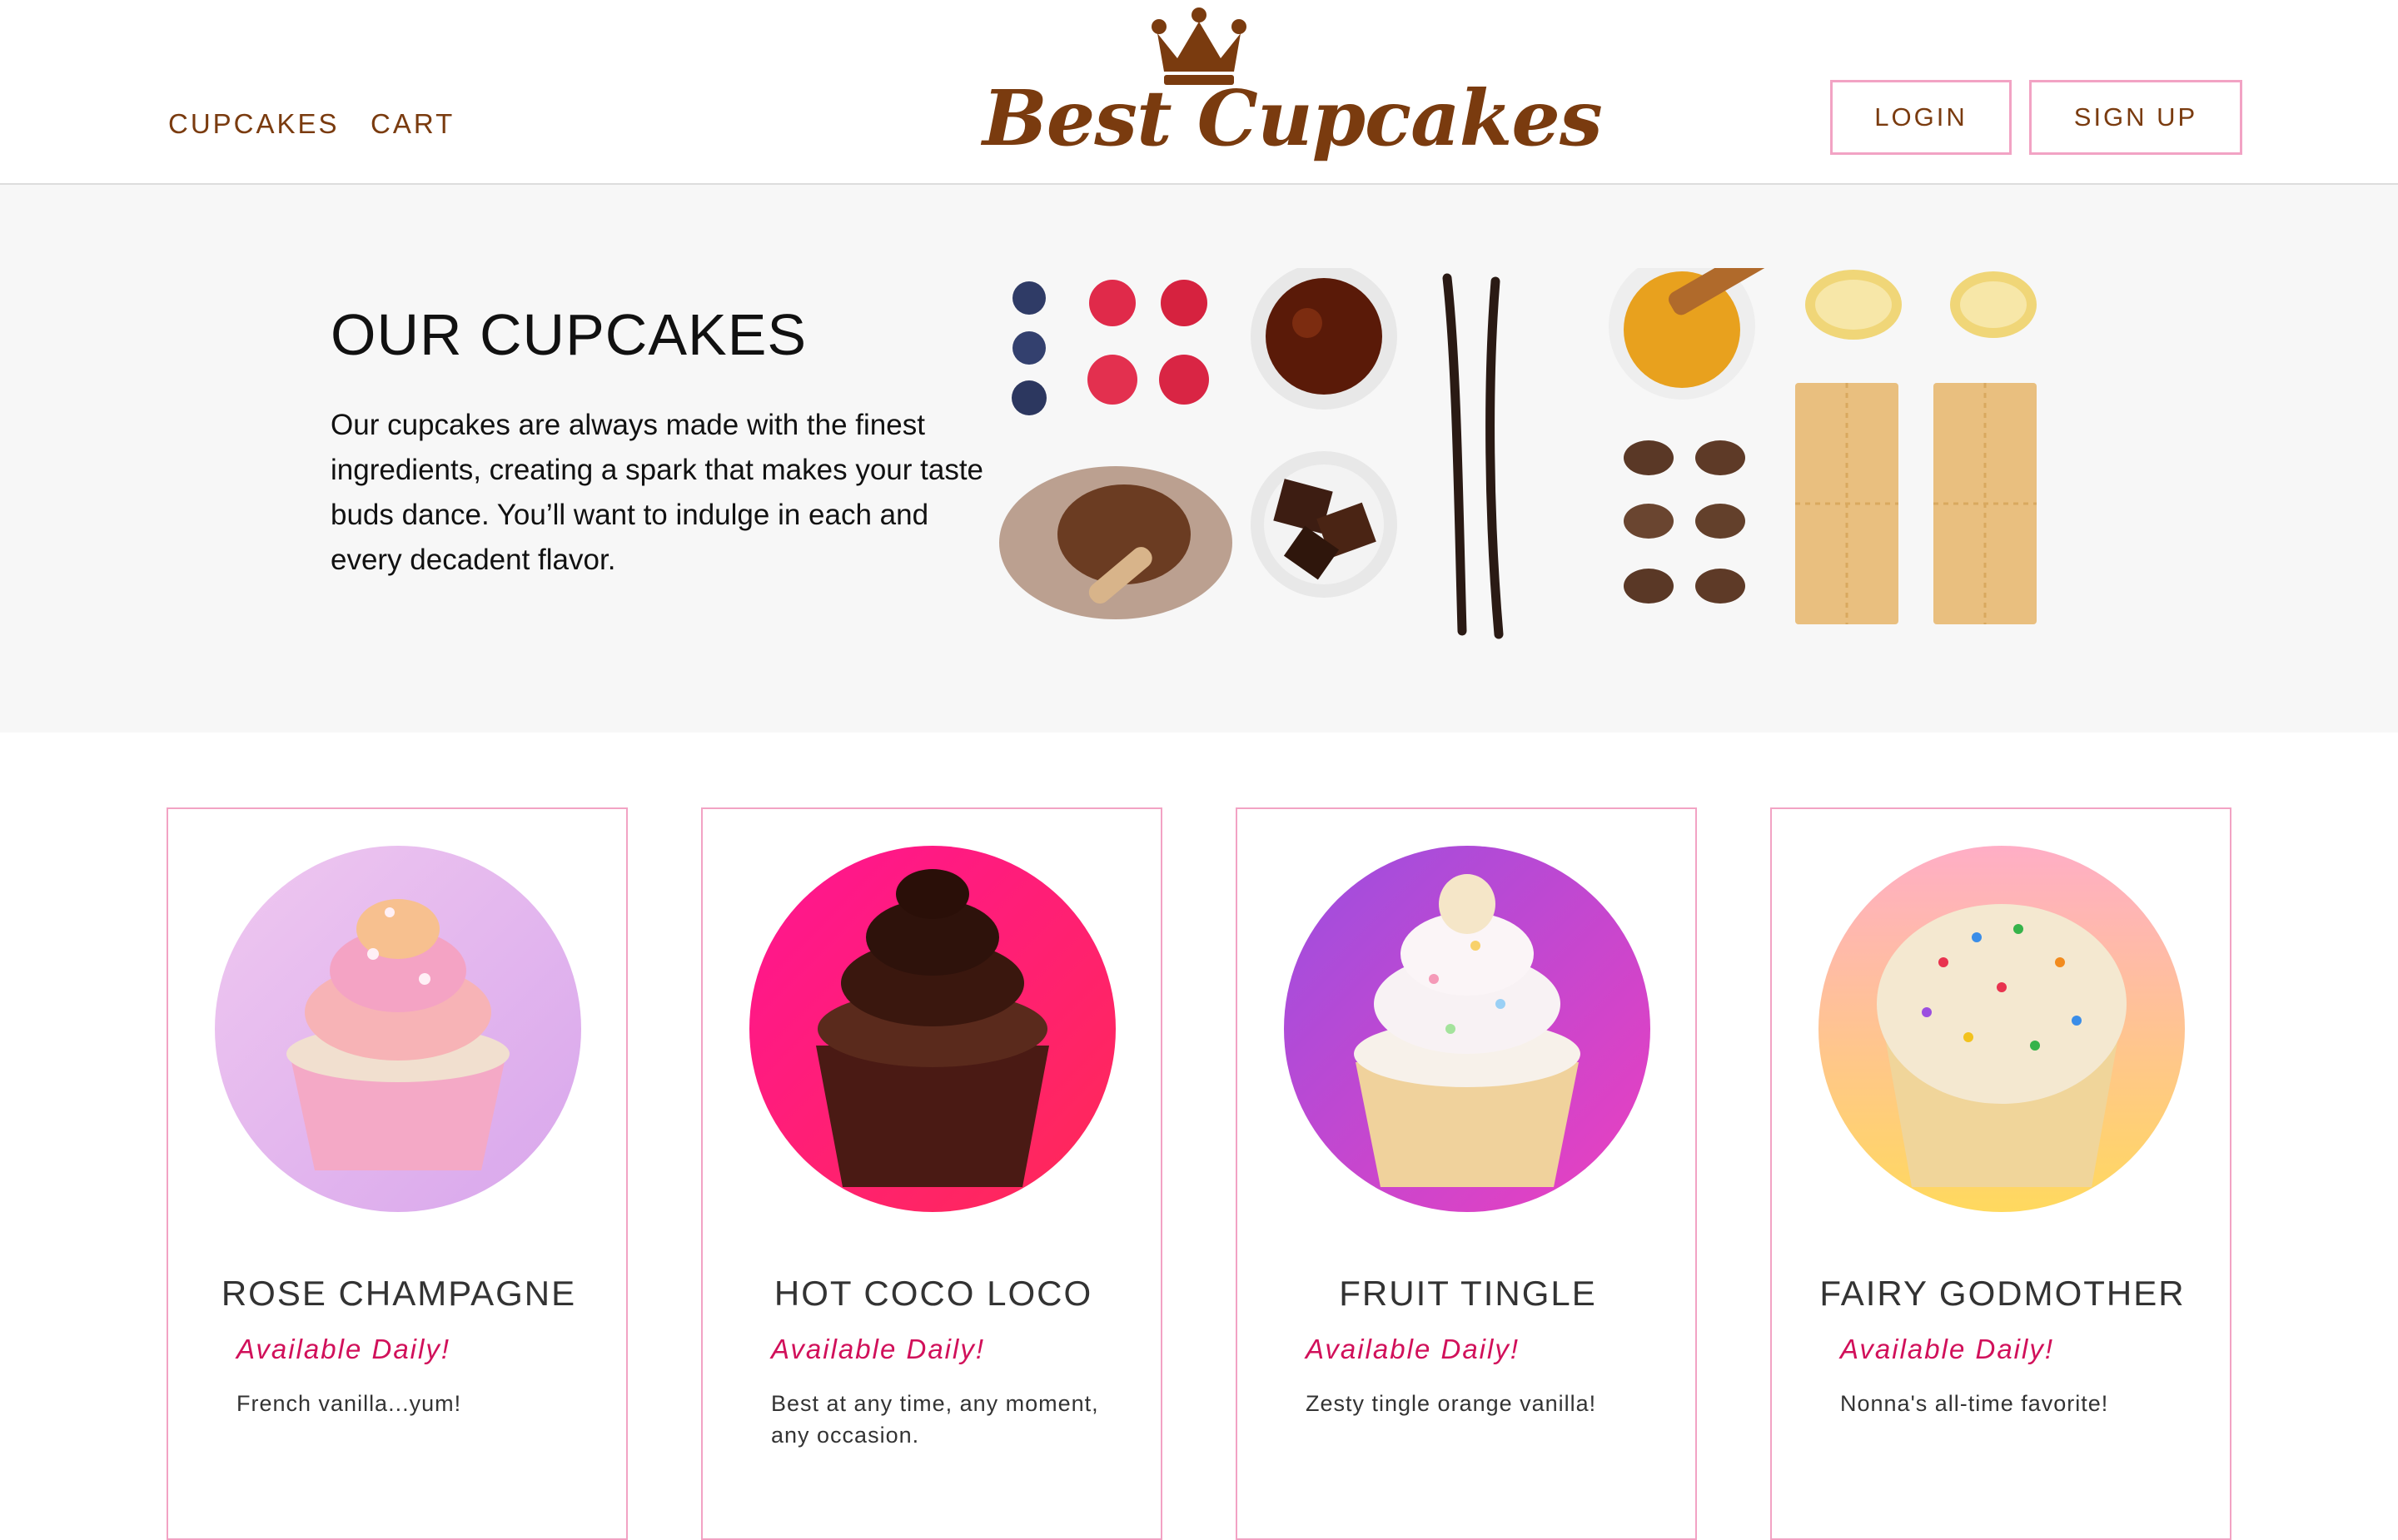 The height and width of the screenshot is (1540, 2398). What do you see at coordinates (2002, 1293) in the screenshot?
I see `cupcake-name: FAIRY GODMOTHER` at bounding box center [2002, 1293].